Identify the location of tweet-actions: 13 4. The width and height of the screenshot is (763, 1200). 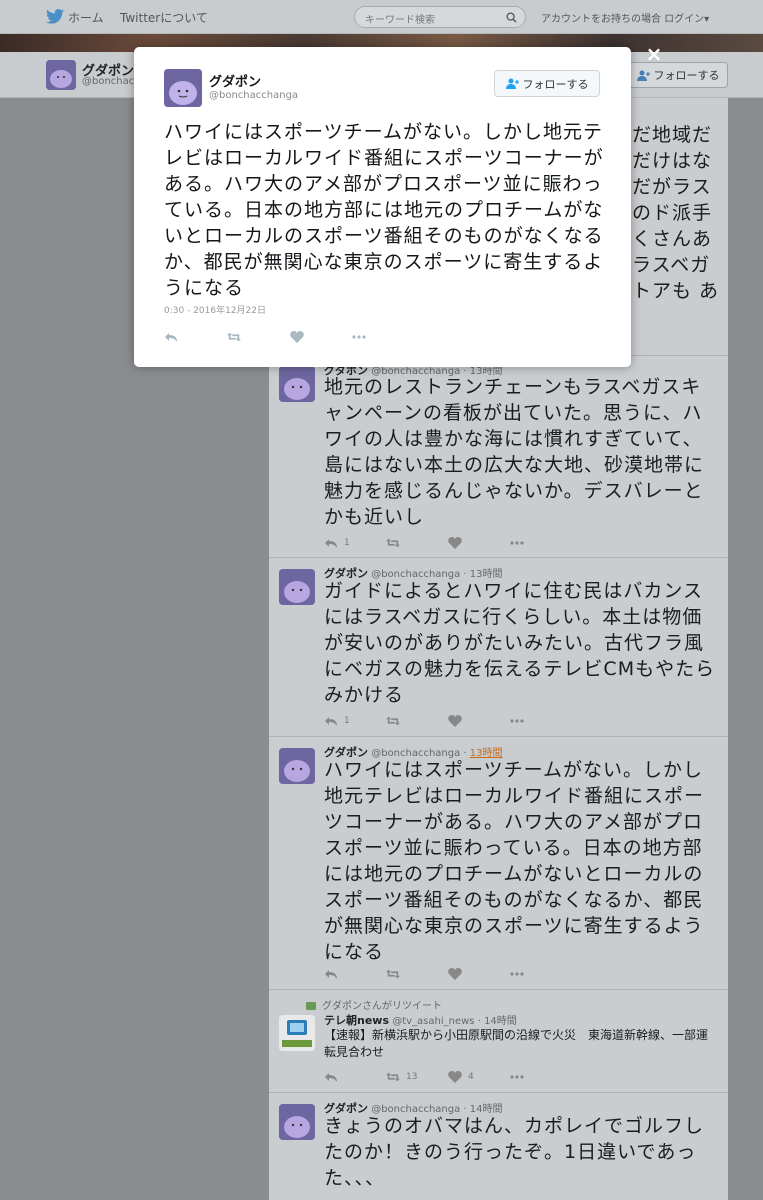
(454, 1077).